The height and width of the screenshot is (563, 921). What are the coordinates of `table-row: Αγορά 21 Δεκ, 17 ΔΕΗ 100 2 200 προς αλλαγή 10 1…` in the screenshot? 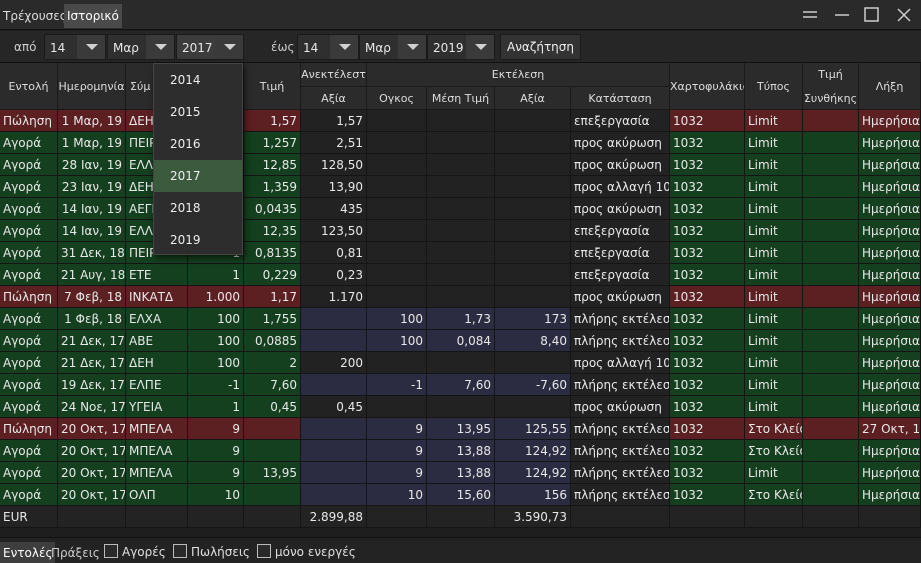 It's located at (460, 363).